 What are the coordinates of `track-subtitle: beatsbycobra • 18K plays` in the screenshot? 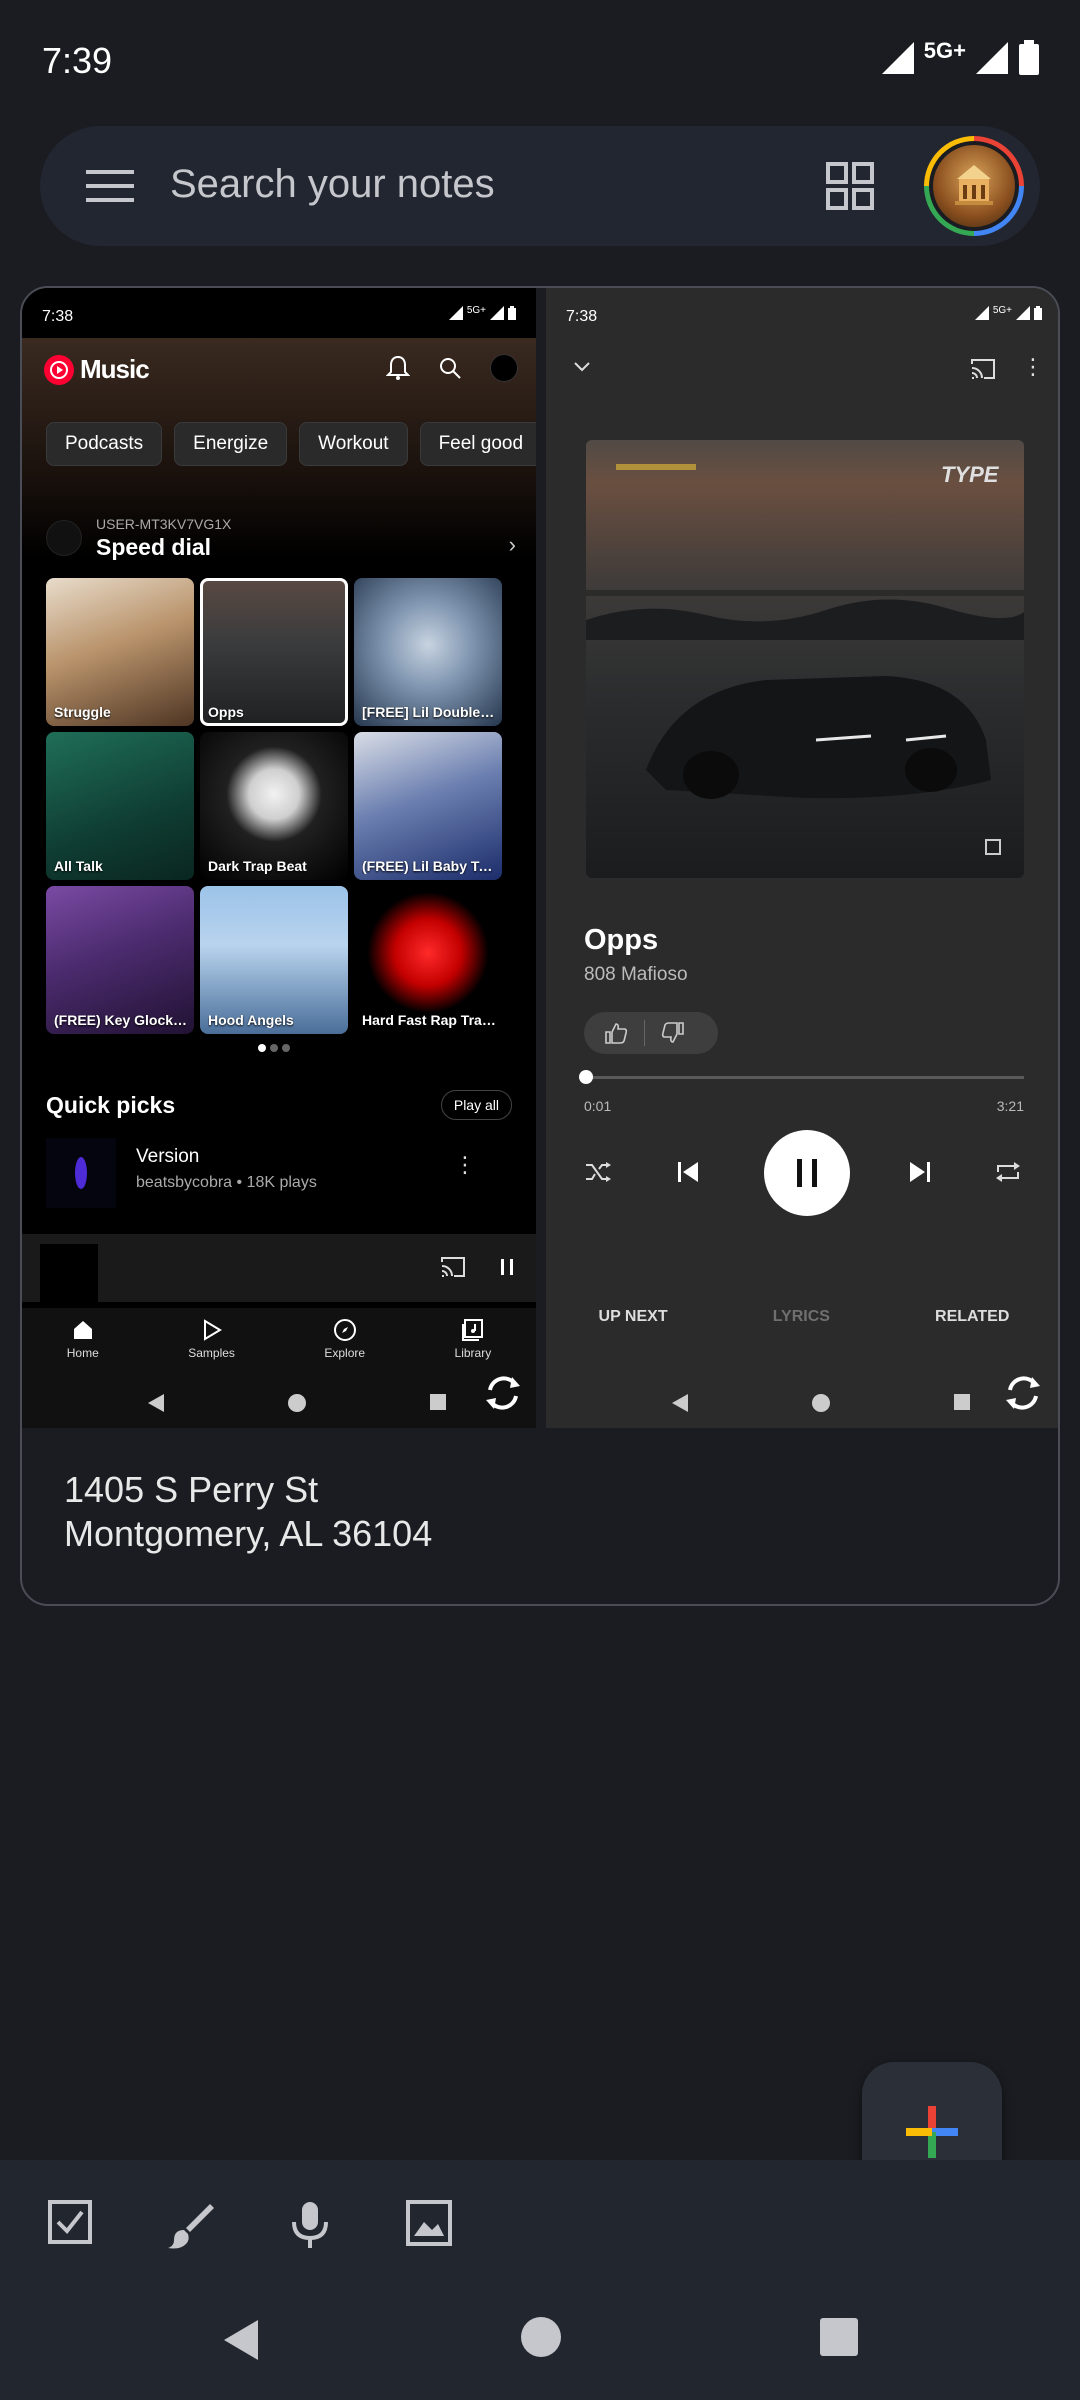 It's located at (226, 1182).